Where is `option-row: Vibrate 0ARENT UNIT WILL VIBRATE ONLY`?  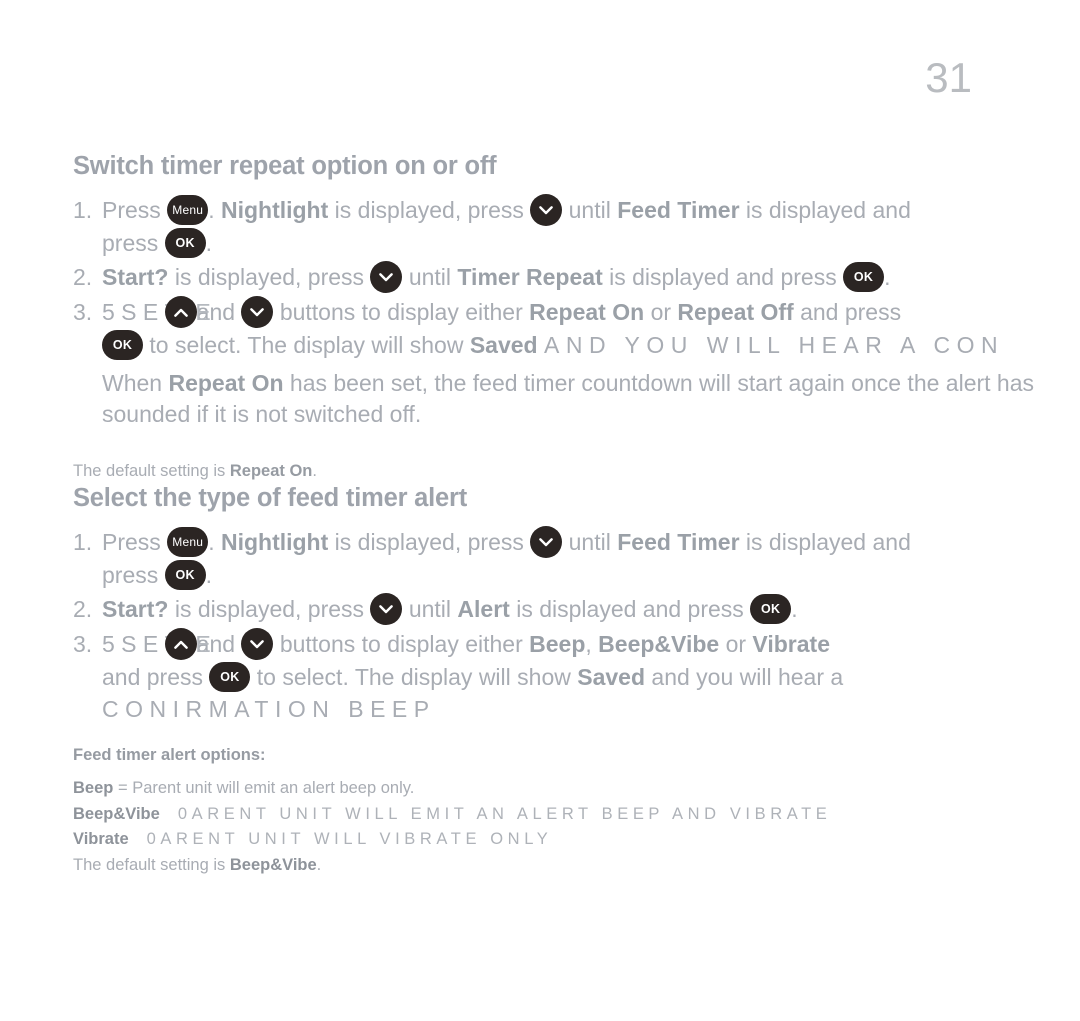 option-row: Vibrate 0ARENT UNIT WILL VIBRATE ONLY is located at coordinates (576, 840).